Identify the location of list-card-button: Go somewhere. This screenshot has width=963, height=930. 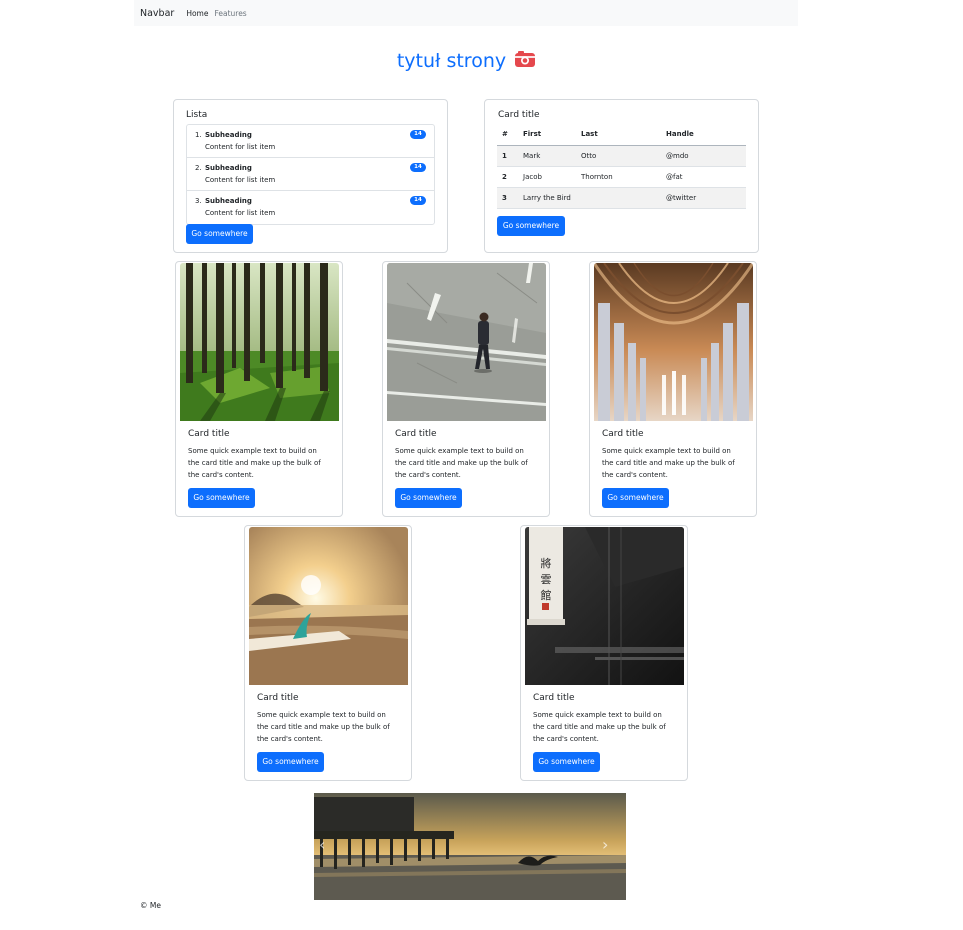
(219, 234).